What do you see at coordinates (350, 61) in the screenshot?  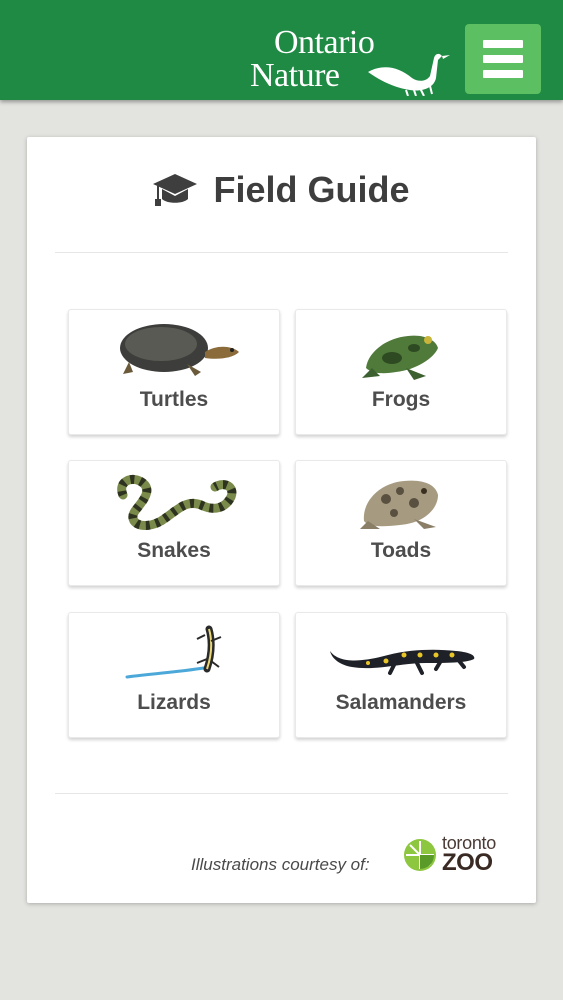 I see `ontario-nature-logo: Ontario Nature` at bounding box center [350, 61].